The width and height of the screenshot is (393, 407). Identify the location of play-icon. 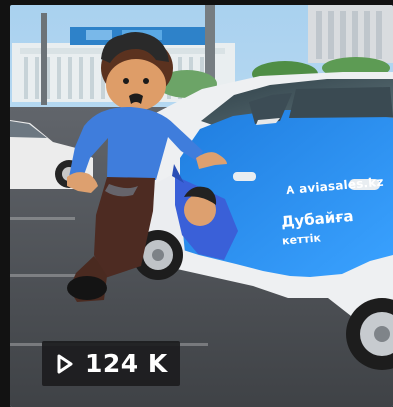
(65, 364).